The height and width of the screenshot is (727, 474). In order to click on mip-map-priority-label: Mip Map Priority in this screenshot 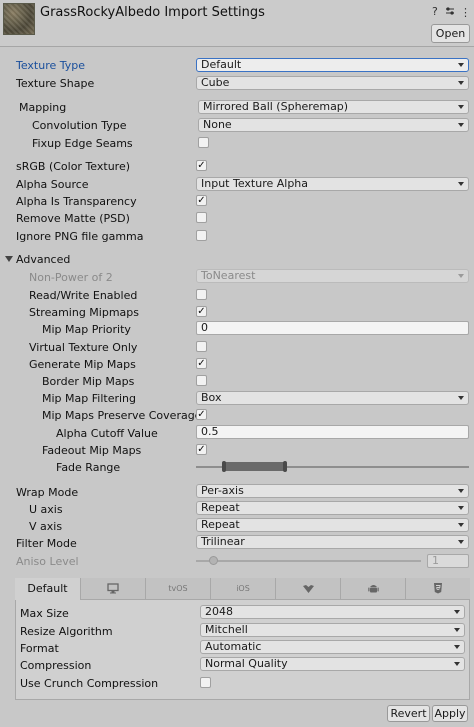, I will do `click(86, 329)`.